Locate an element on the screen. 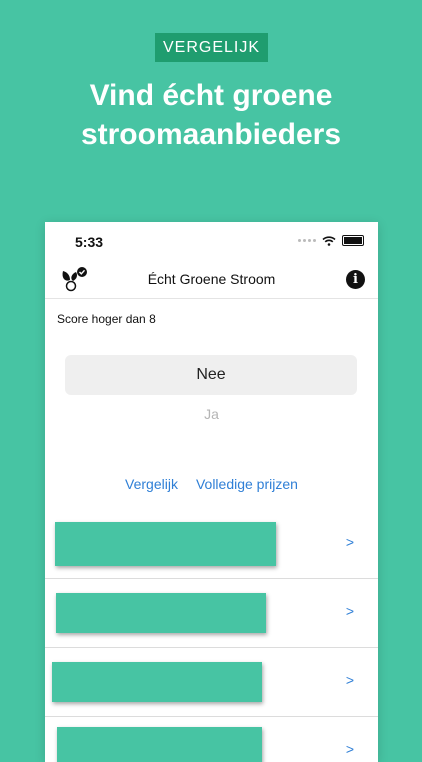 The height and width of the screenshot is (762, 422). score-filter-label: Score hoger dan 8 is located at coordinates (106, 319).